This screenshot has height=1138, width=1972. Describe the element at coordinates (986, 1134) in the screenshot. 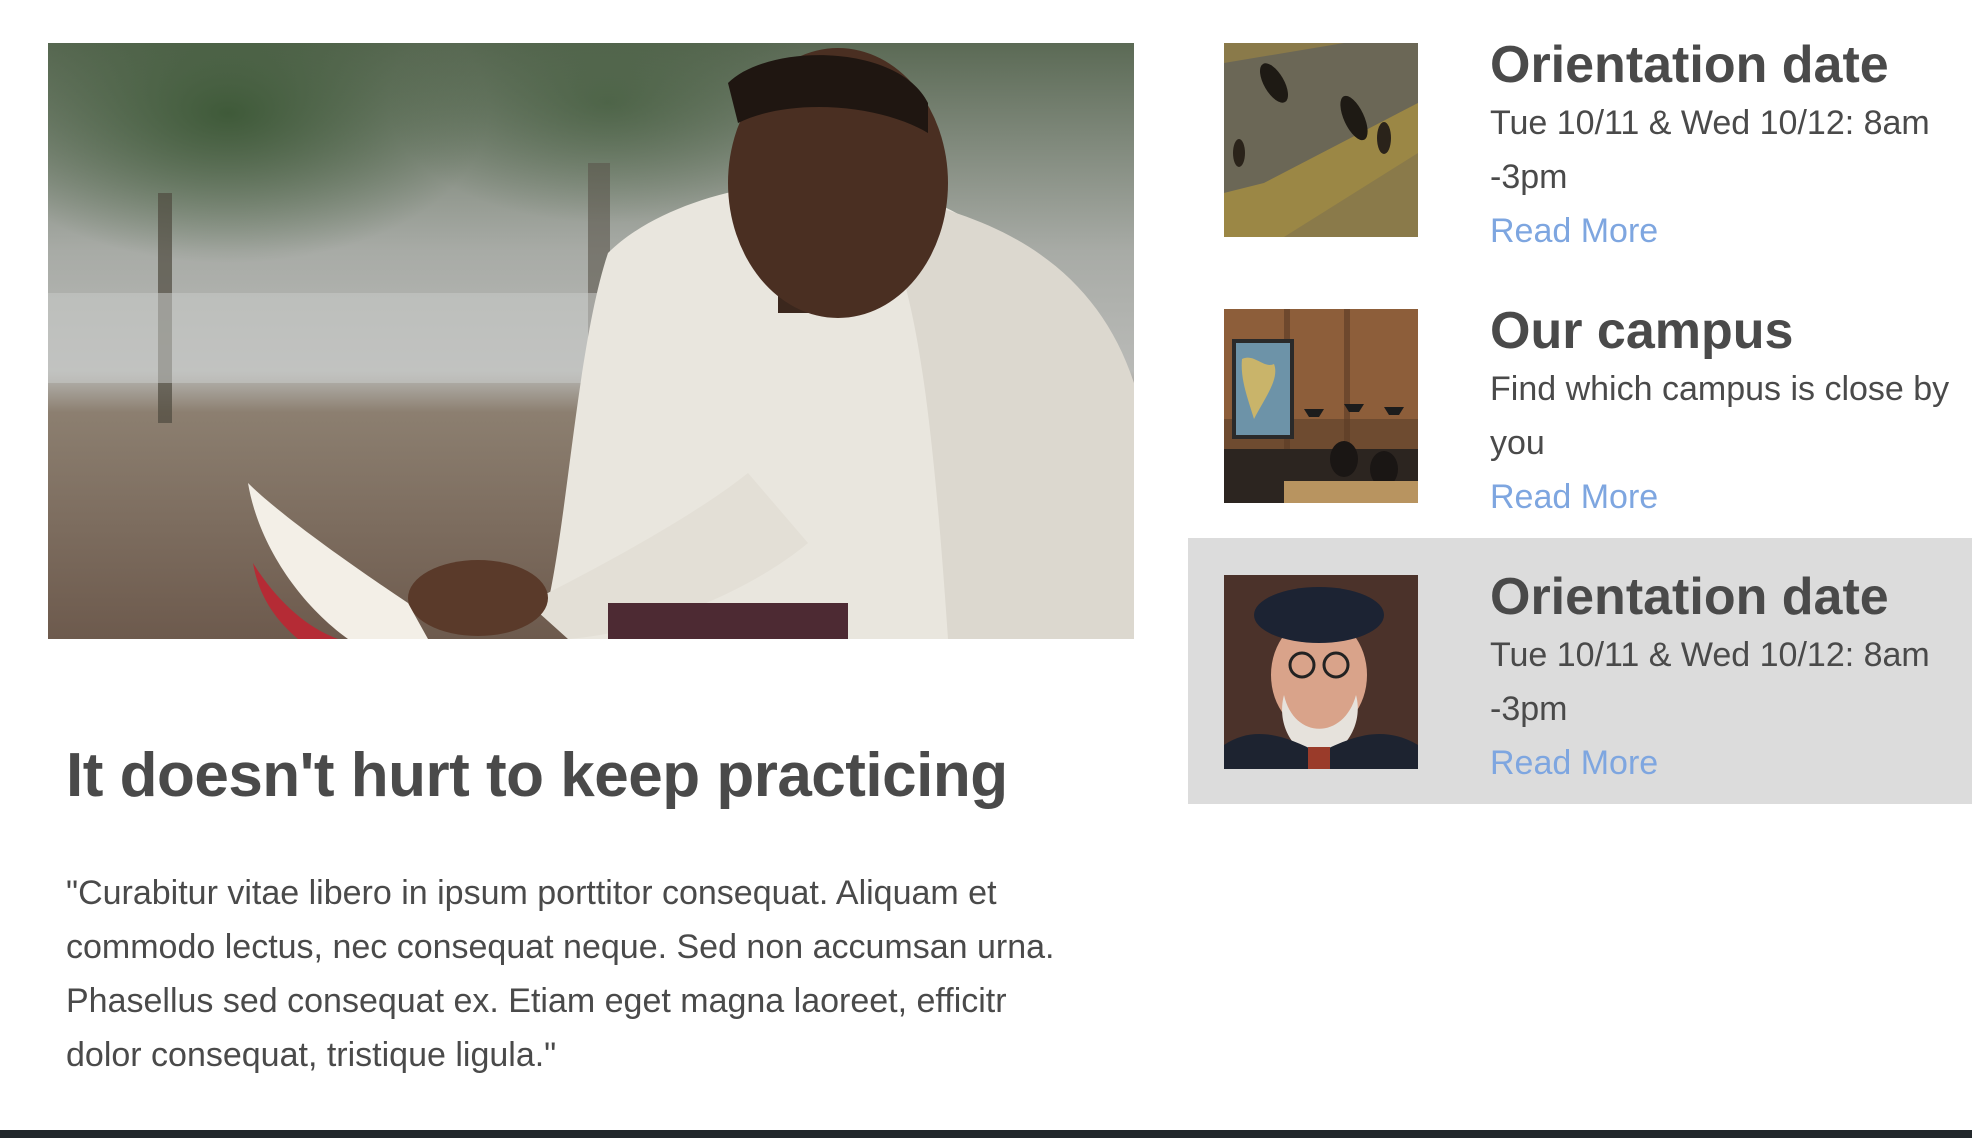

I see `footer-bar` at that location.